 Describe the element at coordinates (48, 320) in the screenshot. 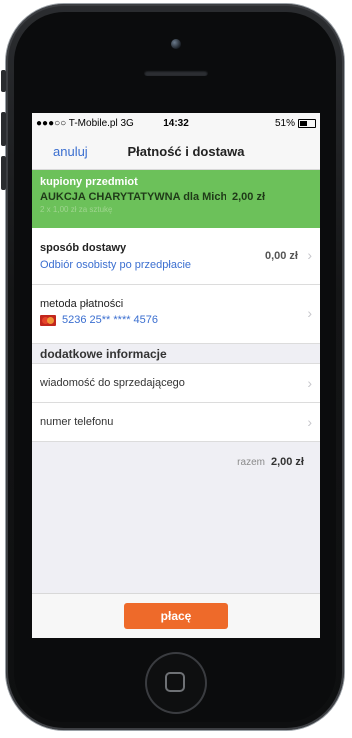

I see `mastercard-icon` at that location.